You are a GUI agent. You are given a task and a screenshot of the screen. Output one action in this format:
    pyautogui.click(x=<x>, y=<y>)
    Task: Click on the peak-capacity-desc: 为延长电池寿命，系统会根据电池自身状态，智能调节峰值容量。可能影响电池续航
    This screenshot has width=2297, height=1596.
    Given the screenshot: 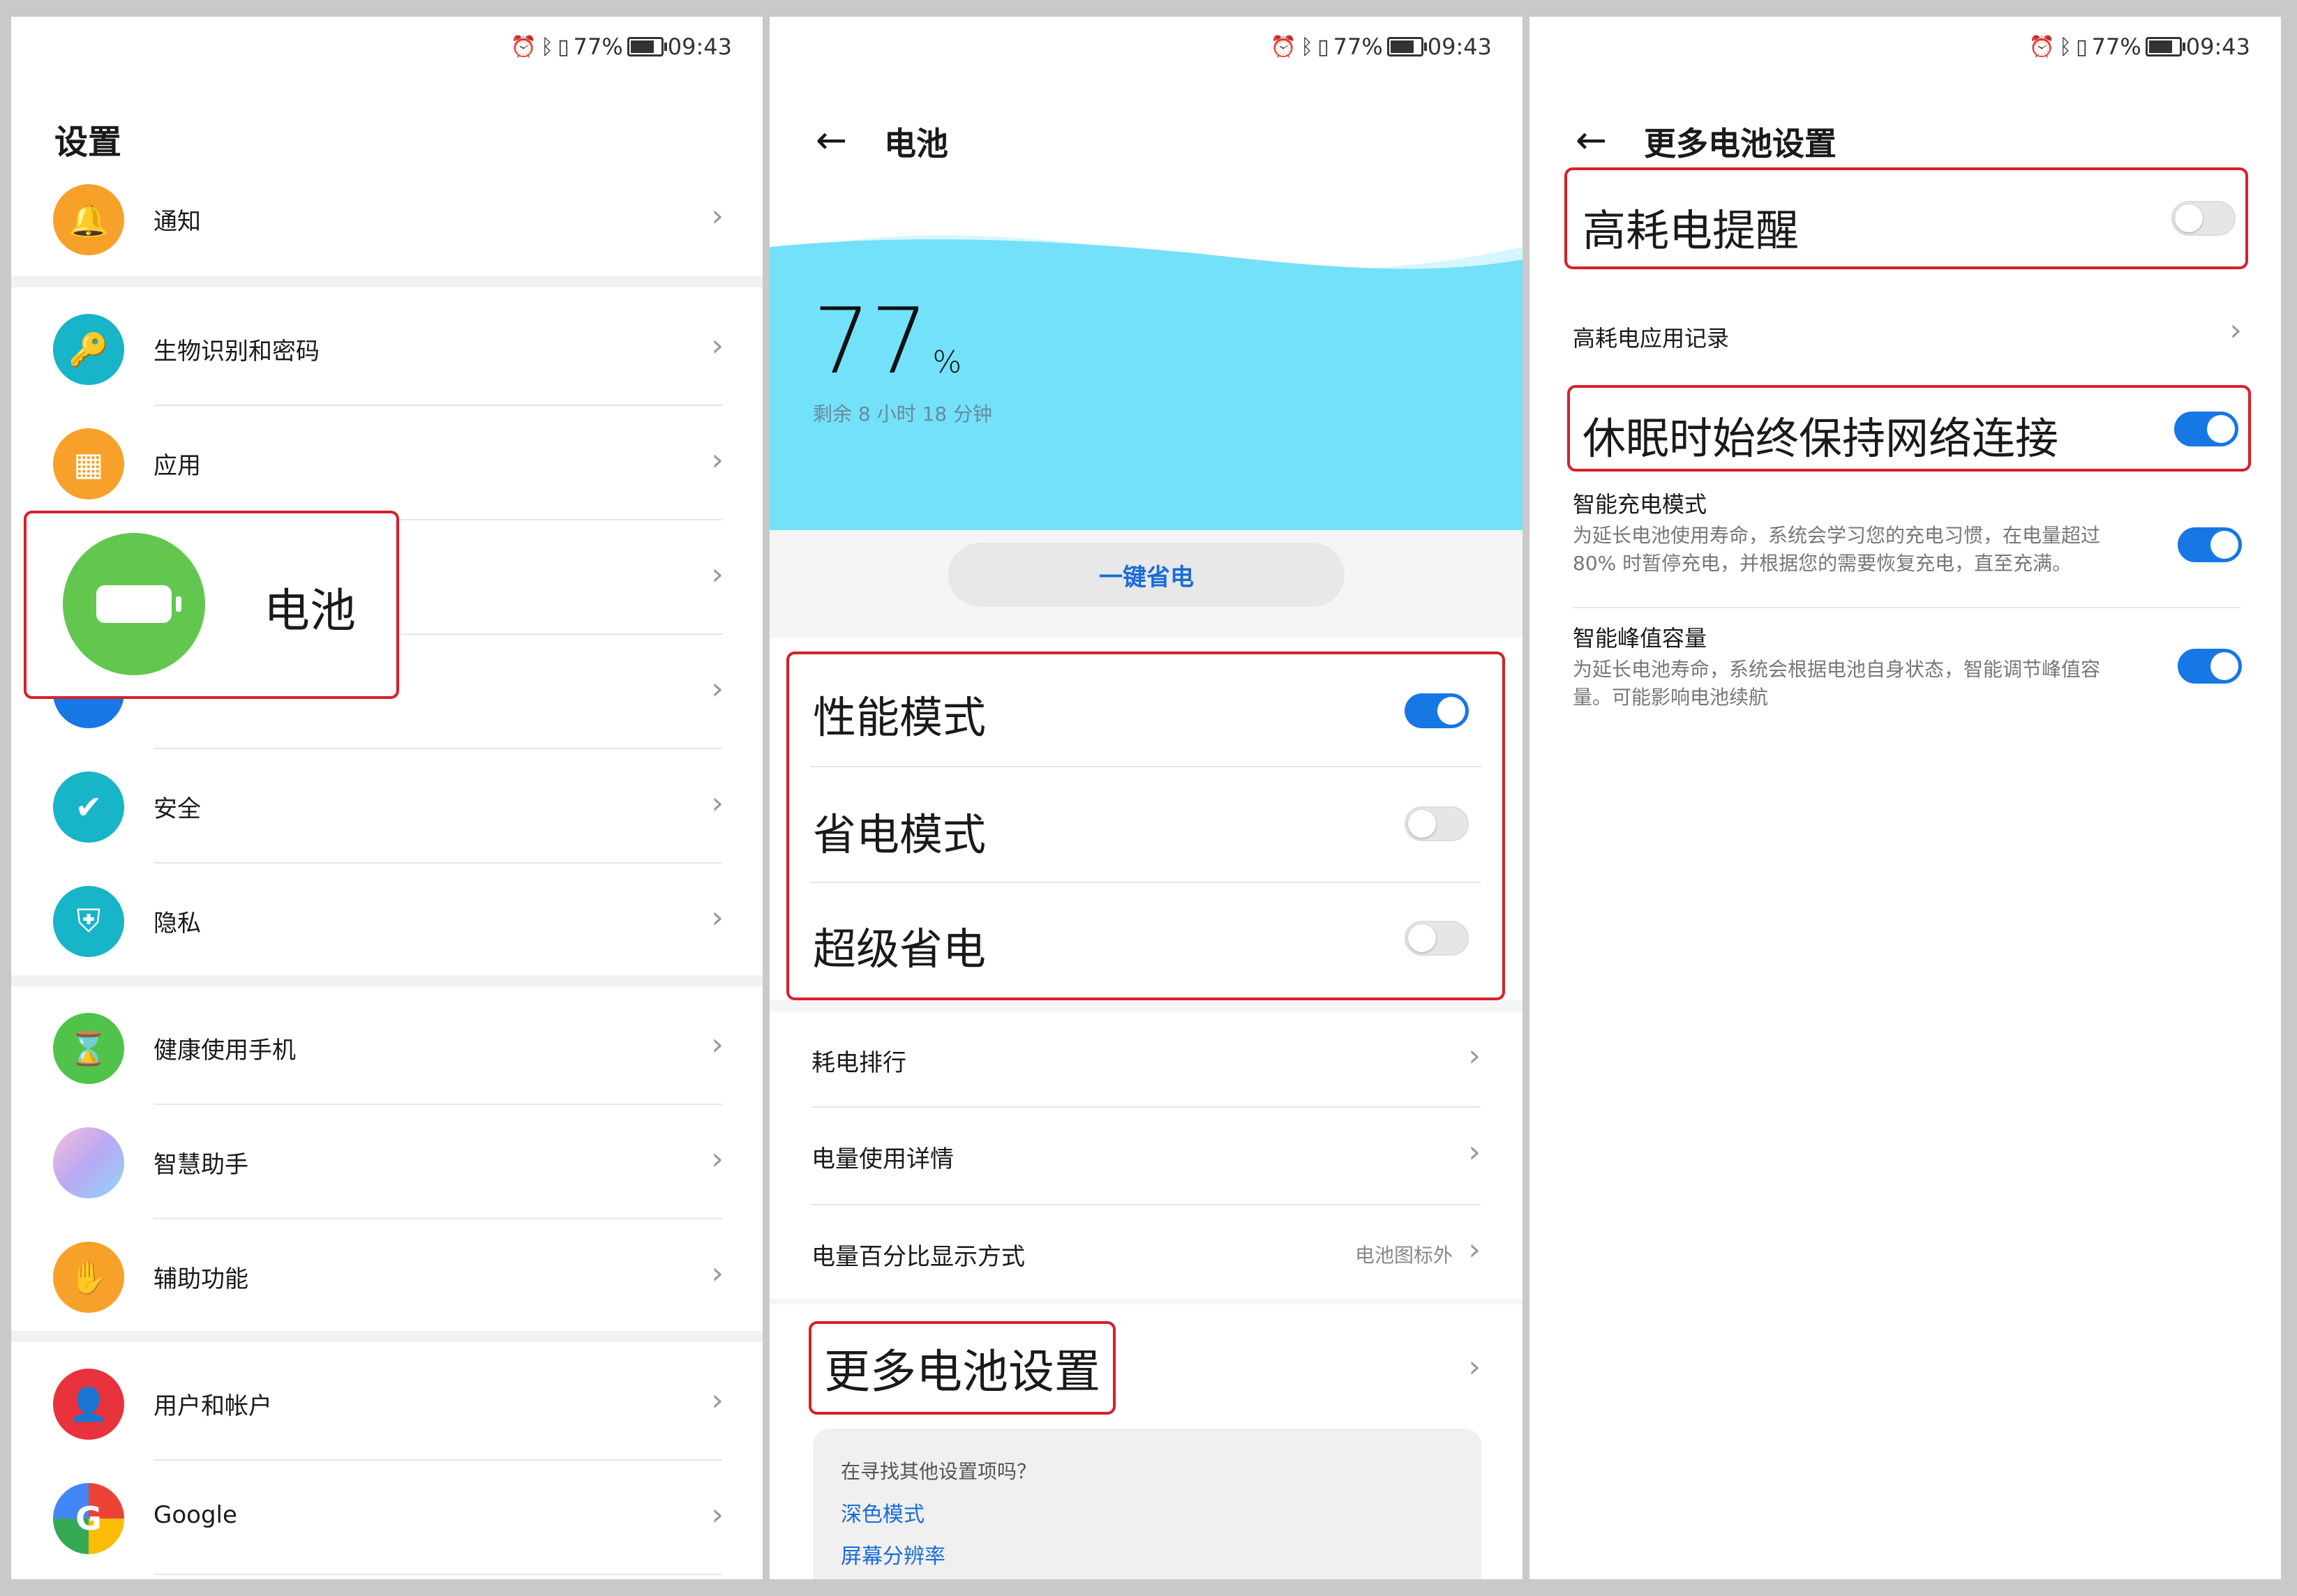 What is the action you would take?
    pyautogui.click(x=1837, y=683)
    